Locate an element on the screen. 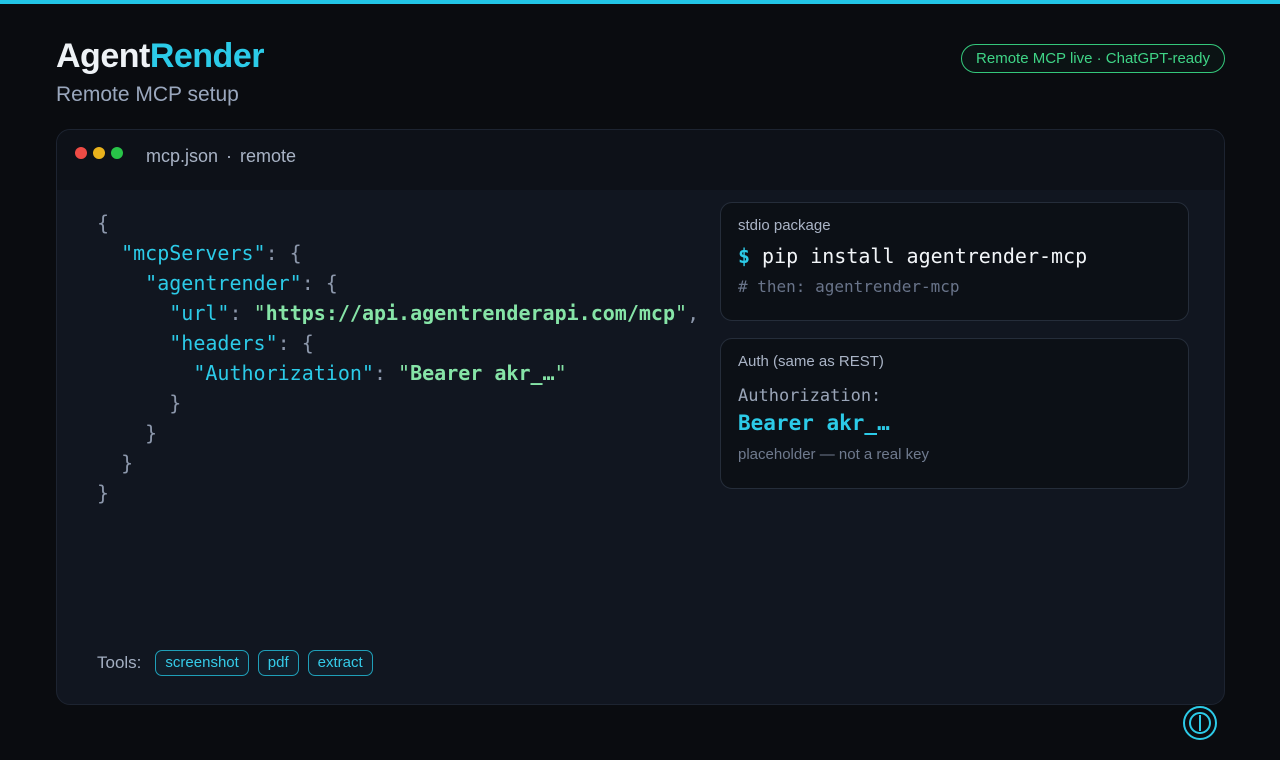 This screenshot has height=760, width=1280. code-key-headers: "headers" is located at coordinates (223, 343).